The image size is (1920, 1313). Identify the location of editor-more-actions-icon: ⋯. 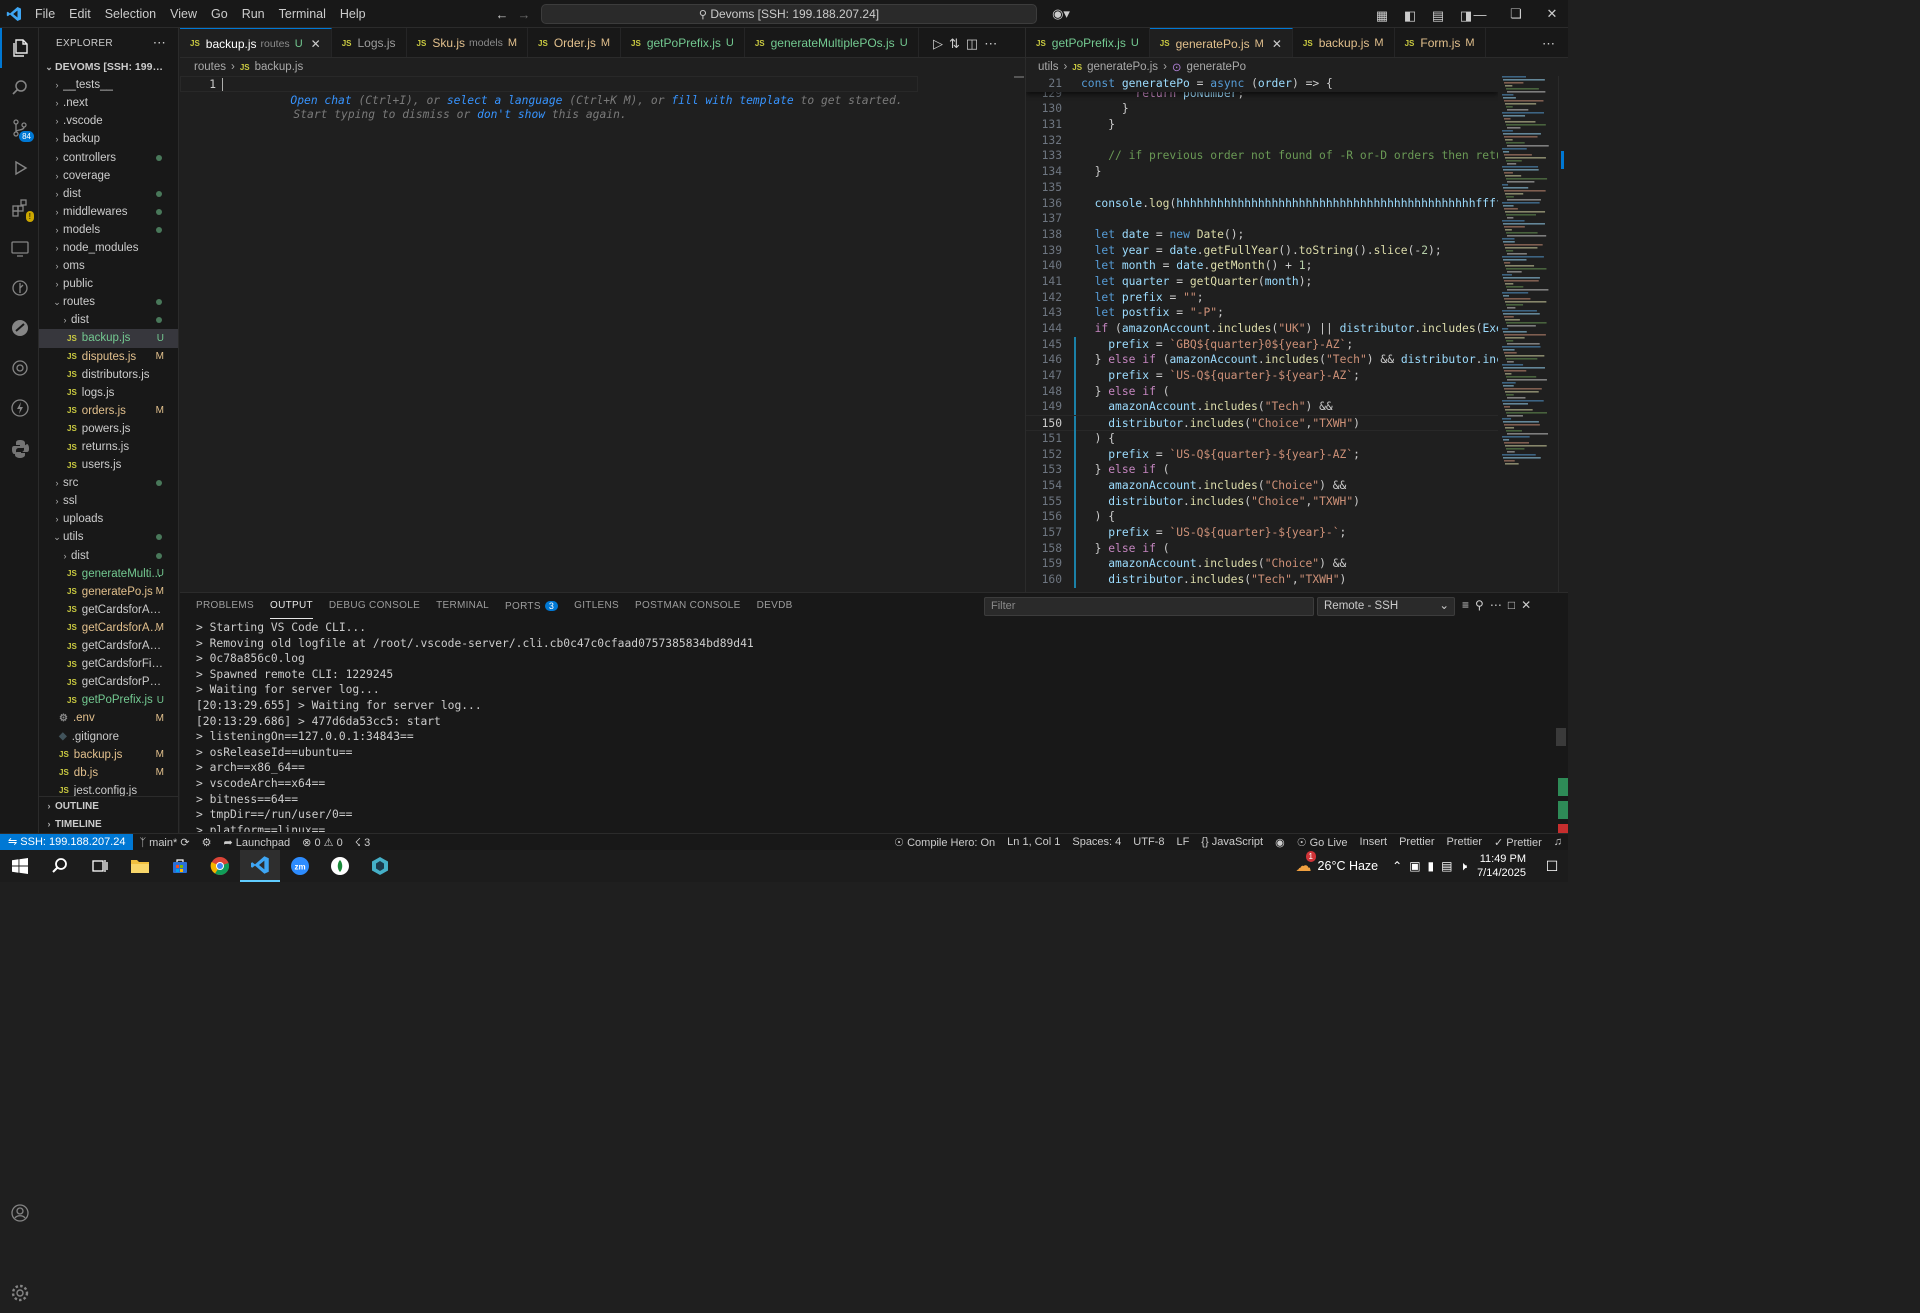
(990, 44).